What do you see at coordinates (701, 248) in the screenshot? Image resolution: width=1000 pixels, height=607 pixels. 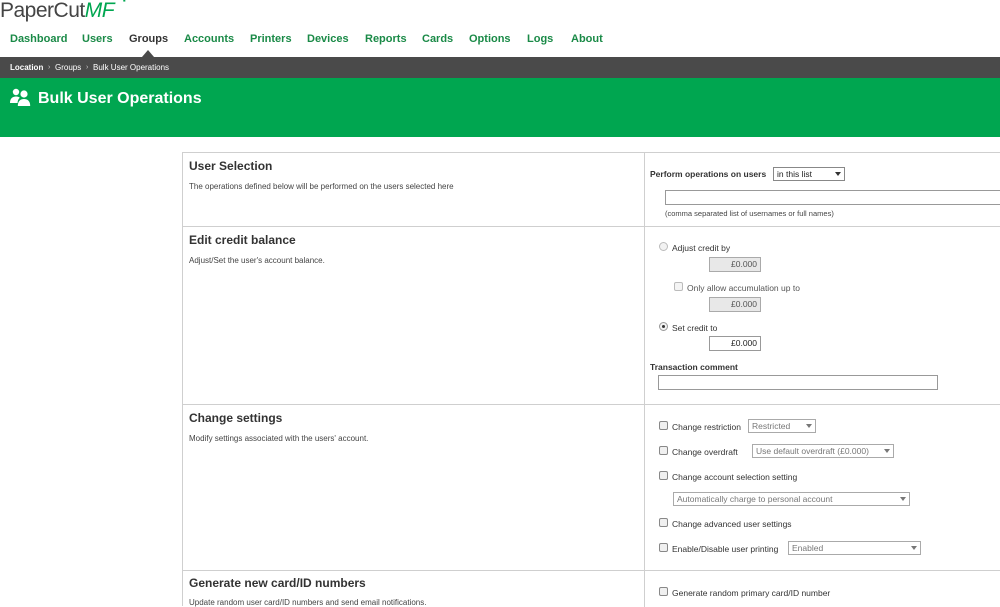 I see `adjust-credit-label: Adjust credit by` at bounding box center [701, 248].